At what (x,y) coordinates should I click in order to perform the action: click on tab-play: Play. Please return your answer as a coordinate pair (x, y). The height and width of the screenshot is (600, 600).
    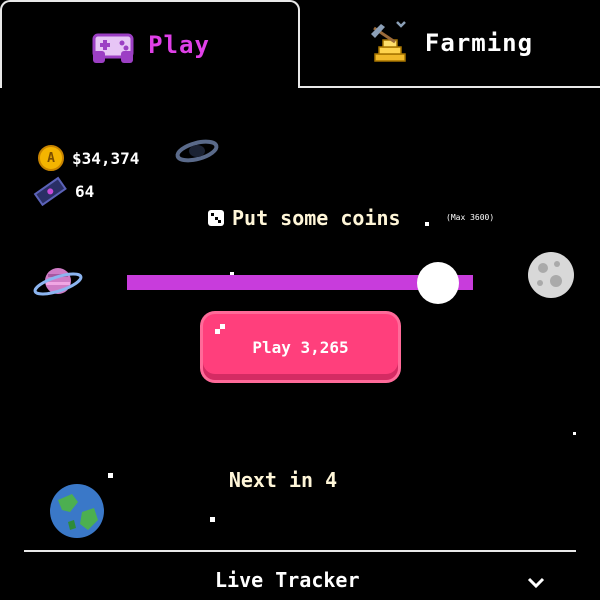
    Looking at the image, I should click on (150, 44).